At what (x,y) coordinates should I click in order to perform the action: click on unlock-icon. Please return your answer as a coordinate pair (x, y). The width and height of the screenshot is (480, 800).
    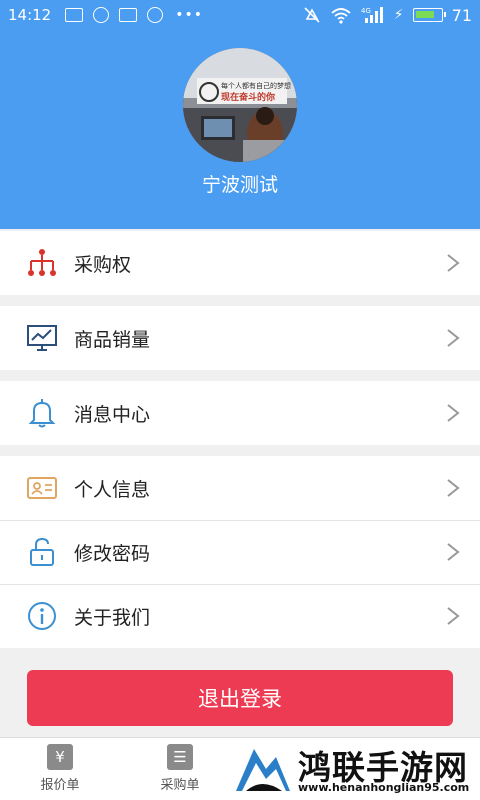
    Looking at the image, I should click on (42, 552).